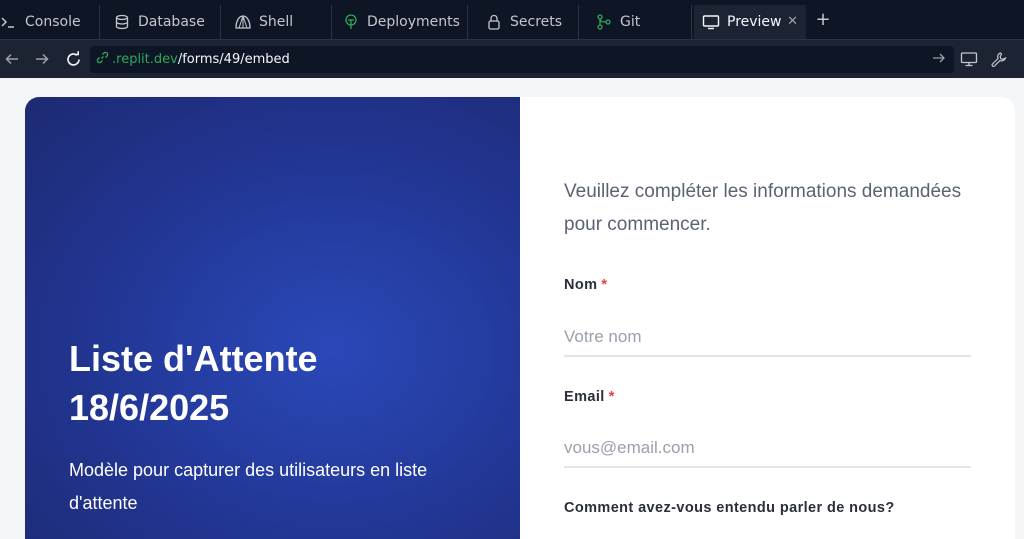 The height and width of the screenshot is (539, 1024). I want to click on hero-title-line1: Liste d'Attente, so click(193, 358).